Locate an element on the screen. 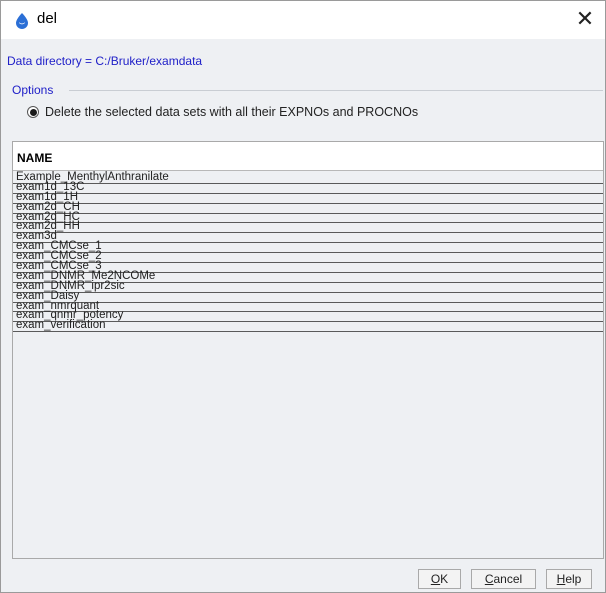  help-button: Help is located at coordinates (569, 579).